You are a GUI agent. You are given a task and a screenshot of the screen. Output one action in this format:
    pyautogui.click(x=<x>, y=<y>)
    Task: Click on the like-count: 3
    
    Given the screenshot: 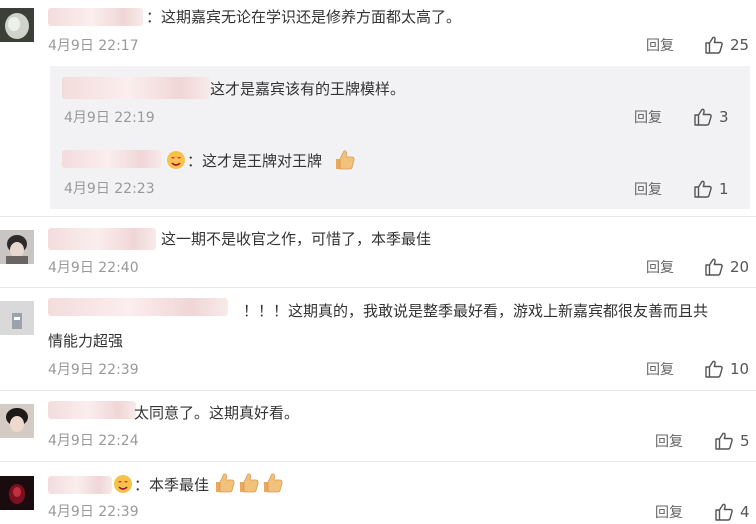 What is the action you would take?
    pyautogui.click(x=724, y=117)
    